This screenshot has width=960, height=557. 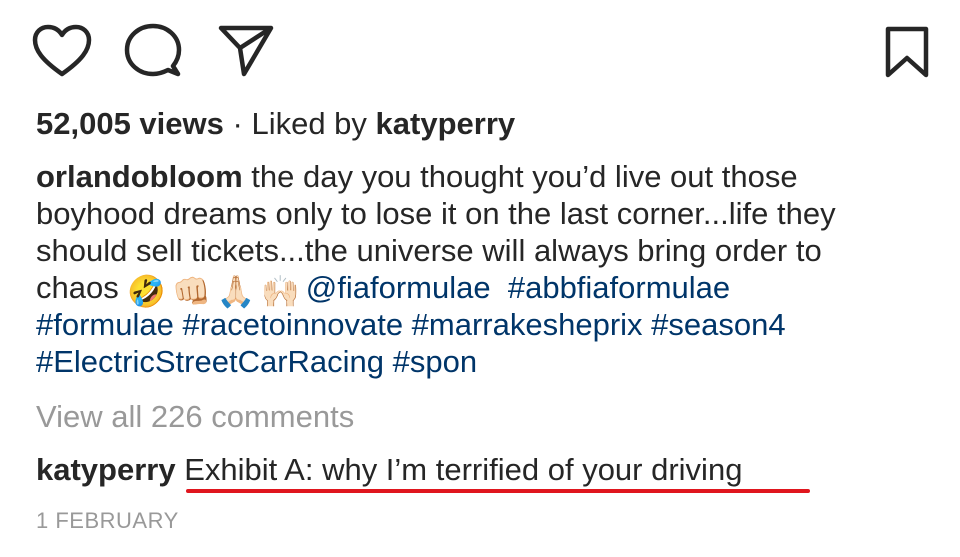 I want to click on praying-hands-emoji: 🙏🏻, so click(x=236, y=291).